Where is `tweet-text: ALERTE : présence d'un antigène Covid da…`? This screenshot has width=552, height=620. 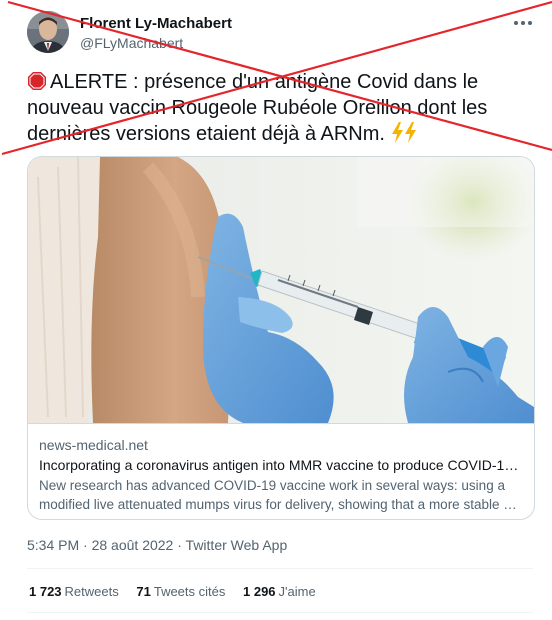
tweet-text: ALERTE : présence d'un antigène Covid da… is located at coordinates (277, 108).